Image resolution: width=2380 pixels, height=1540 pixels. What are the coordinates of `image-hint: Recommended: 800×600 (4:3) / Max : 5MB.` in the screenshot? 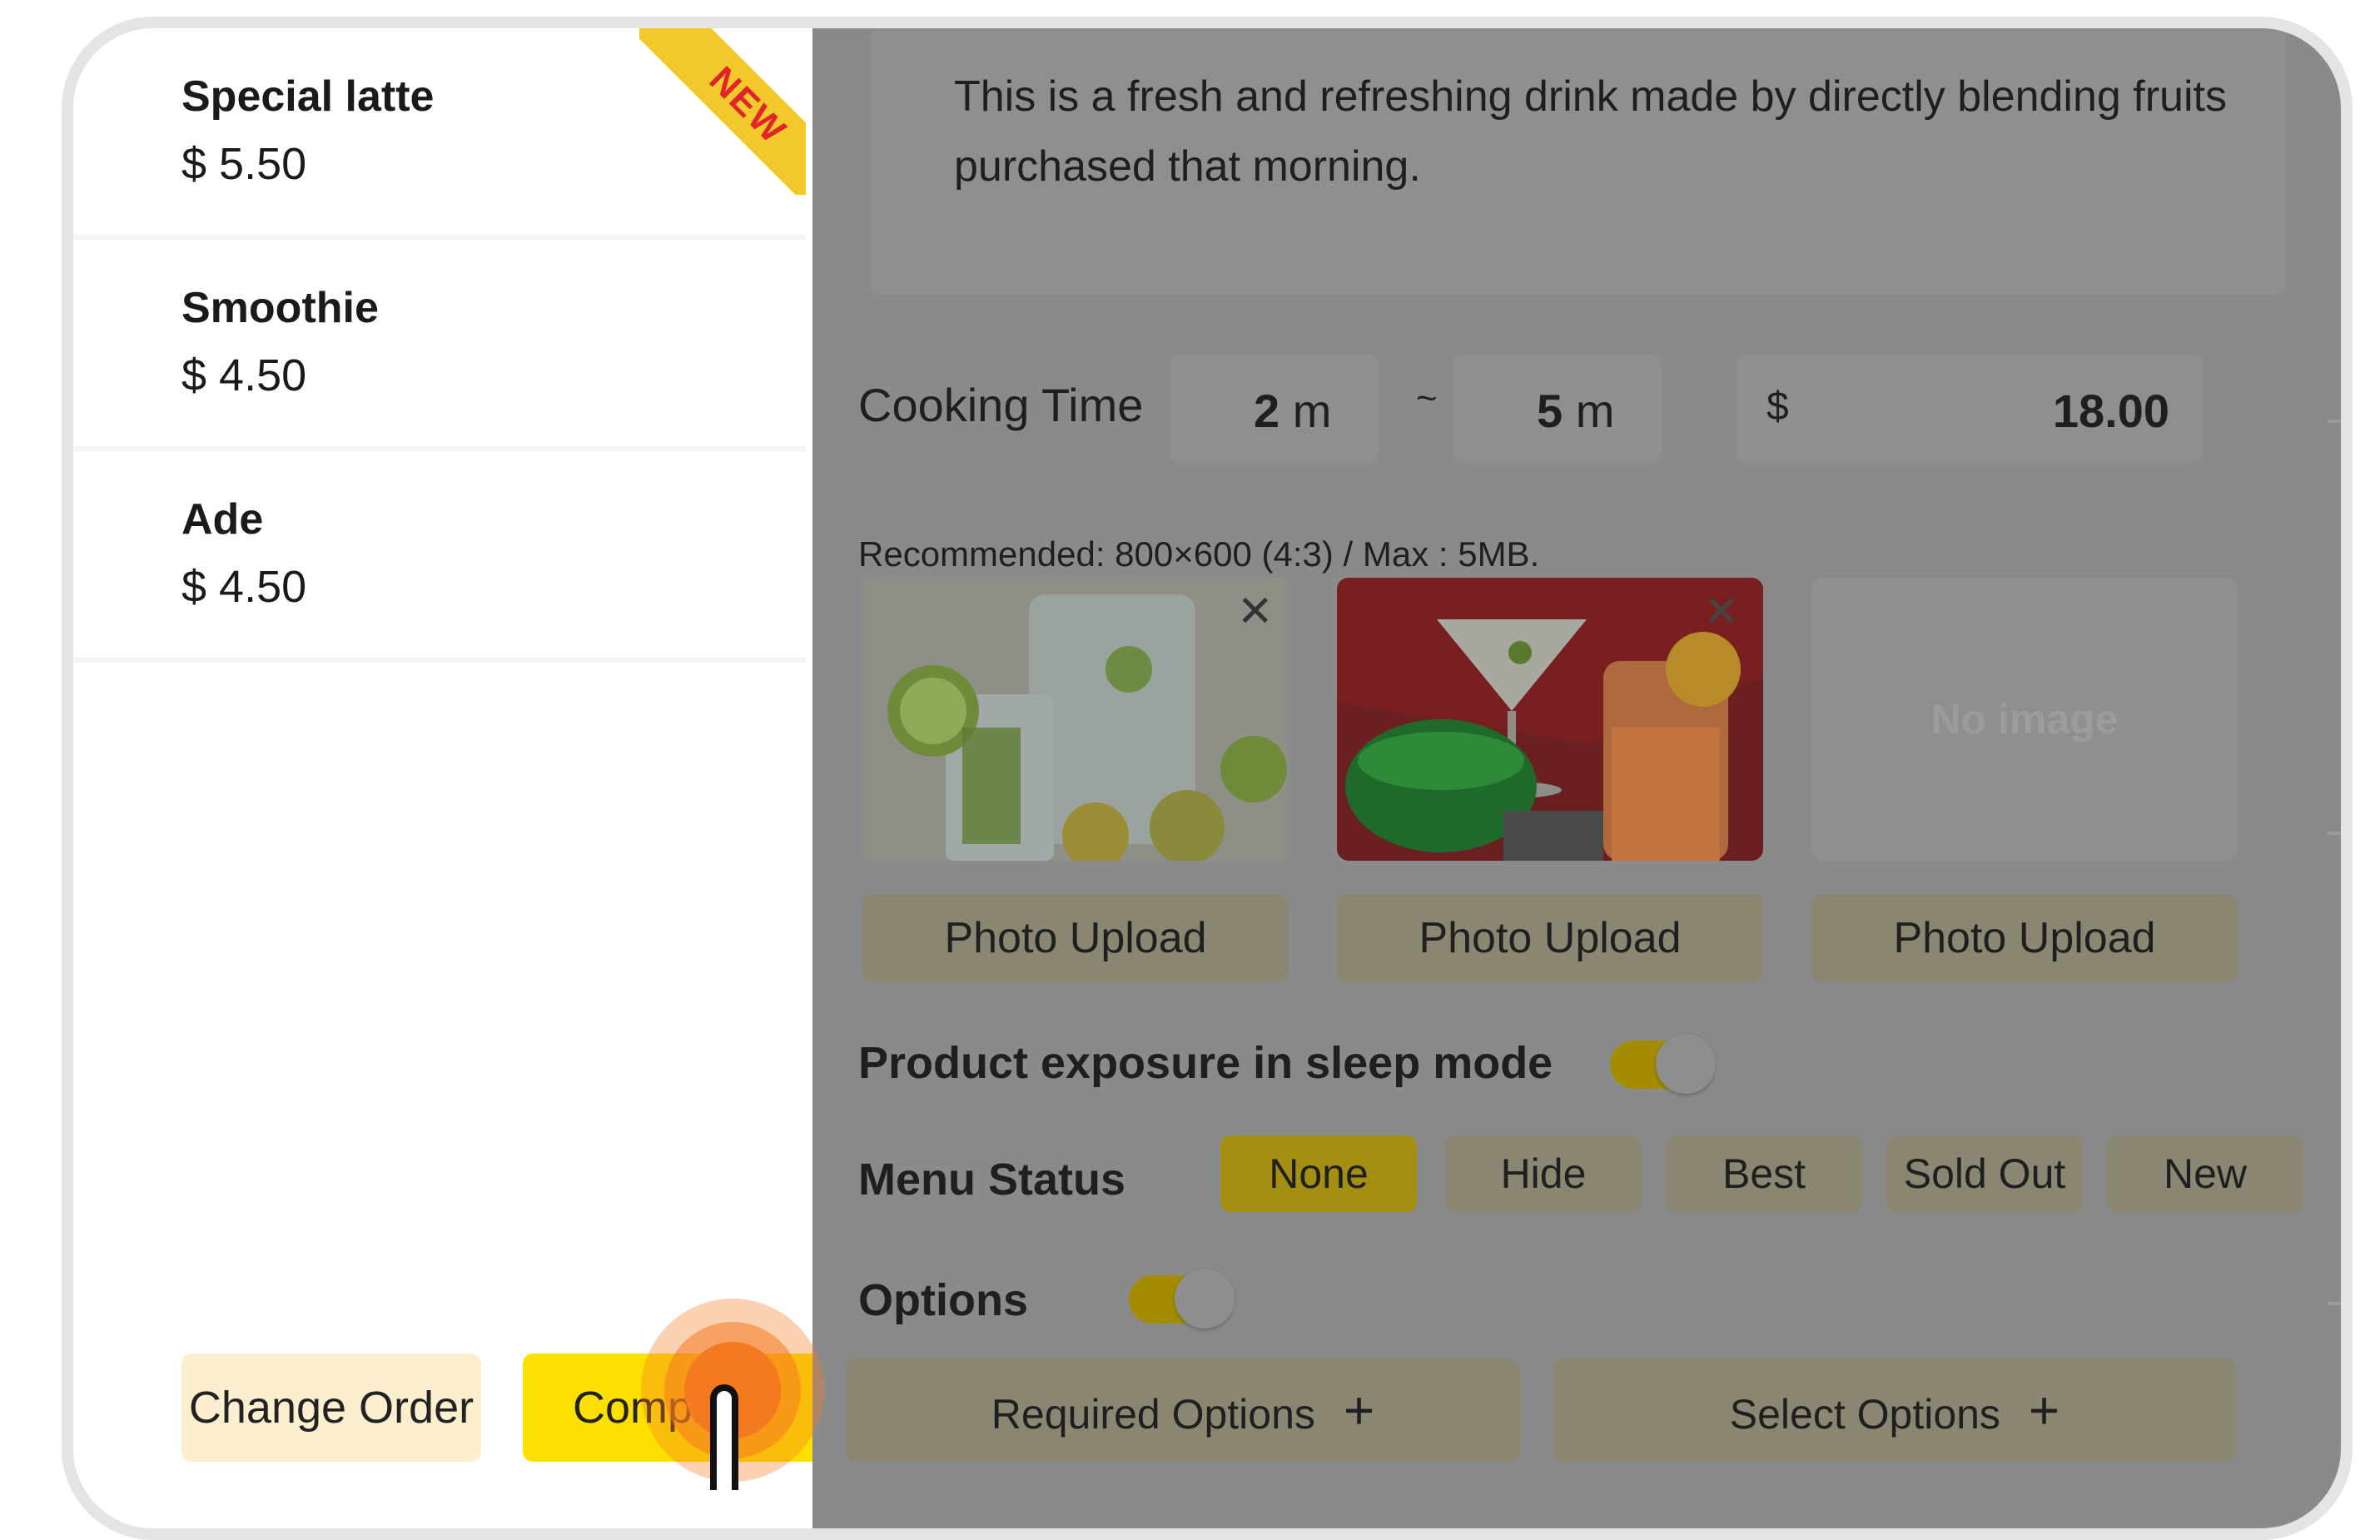 It's located at (1199, 554).